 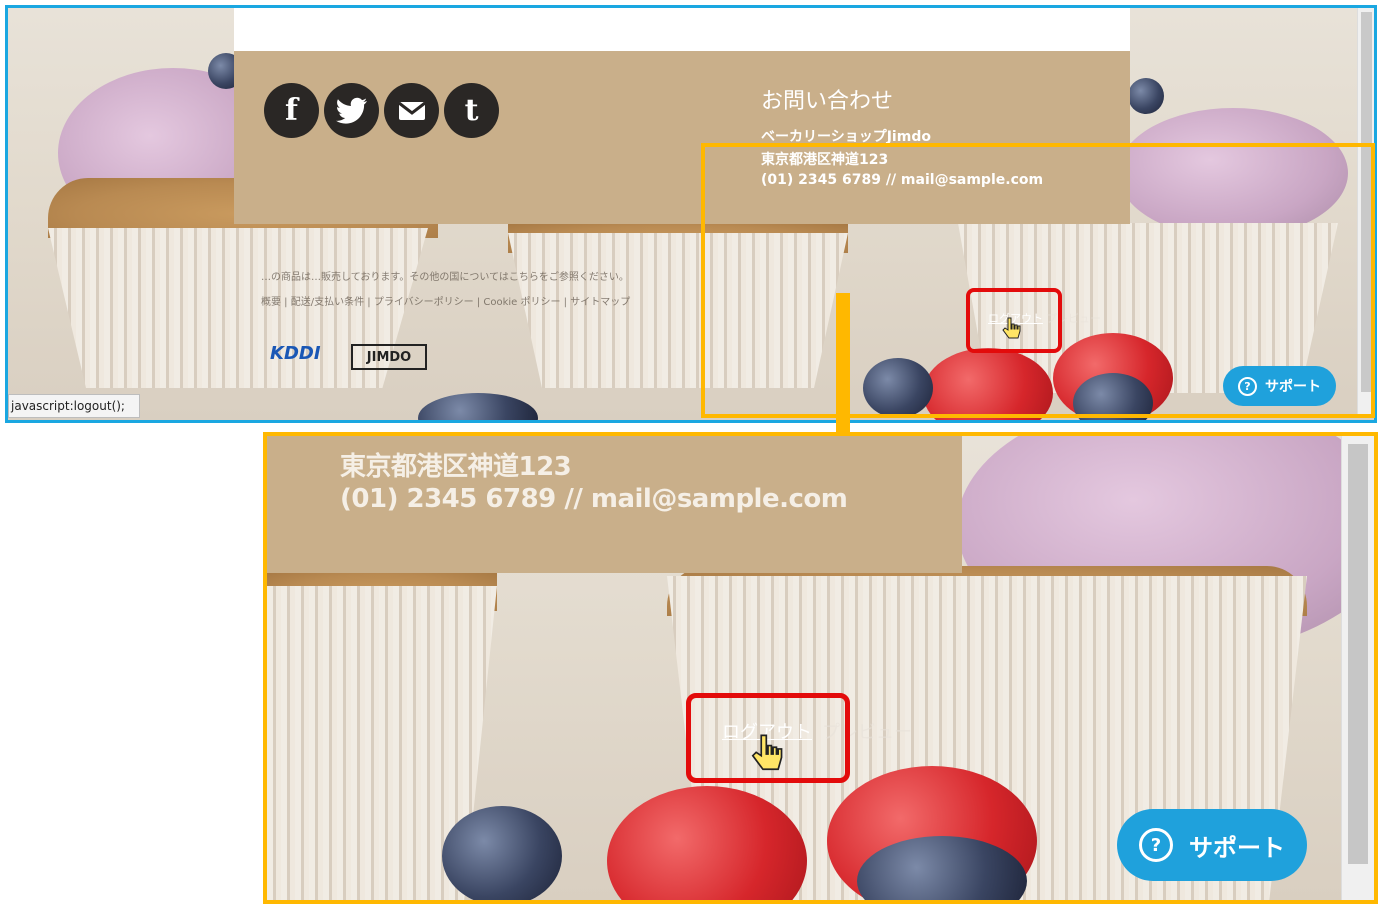 I want to click on page-white-strip, so click(x=682, y=29).